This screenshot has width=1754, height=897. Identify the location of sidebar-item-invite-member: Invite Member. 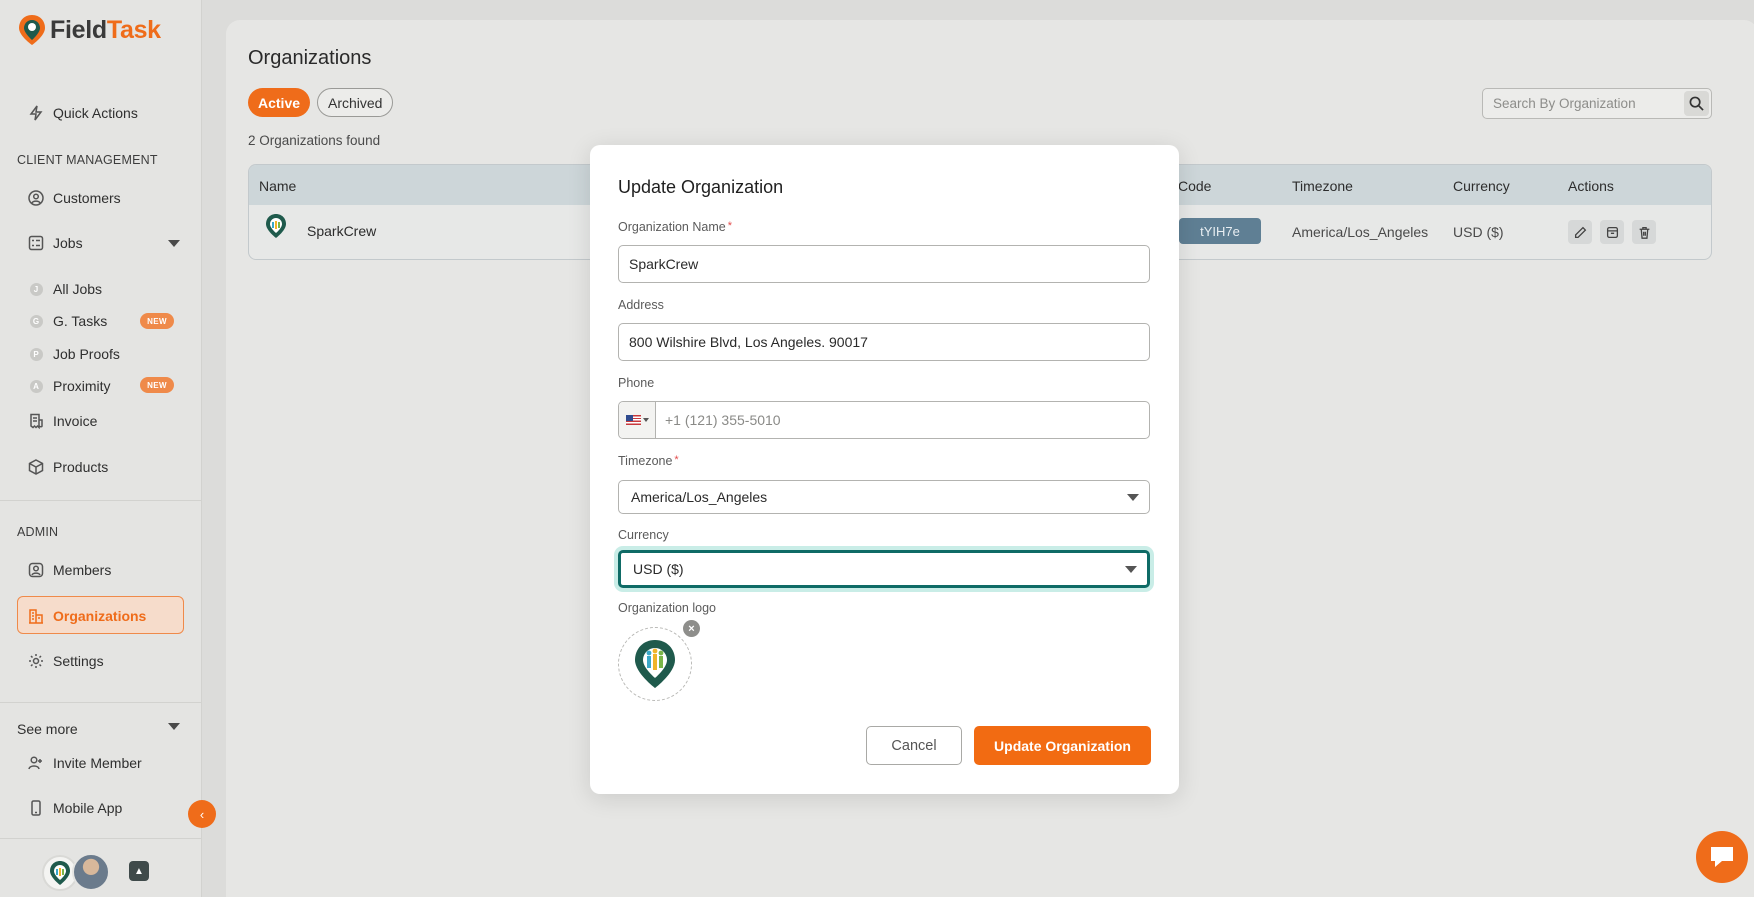
(85, 763).